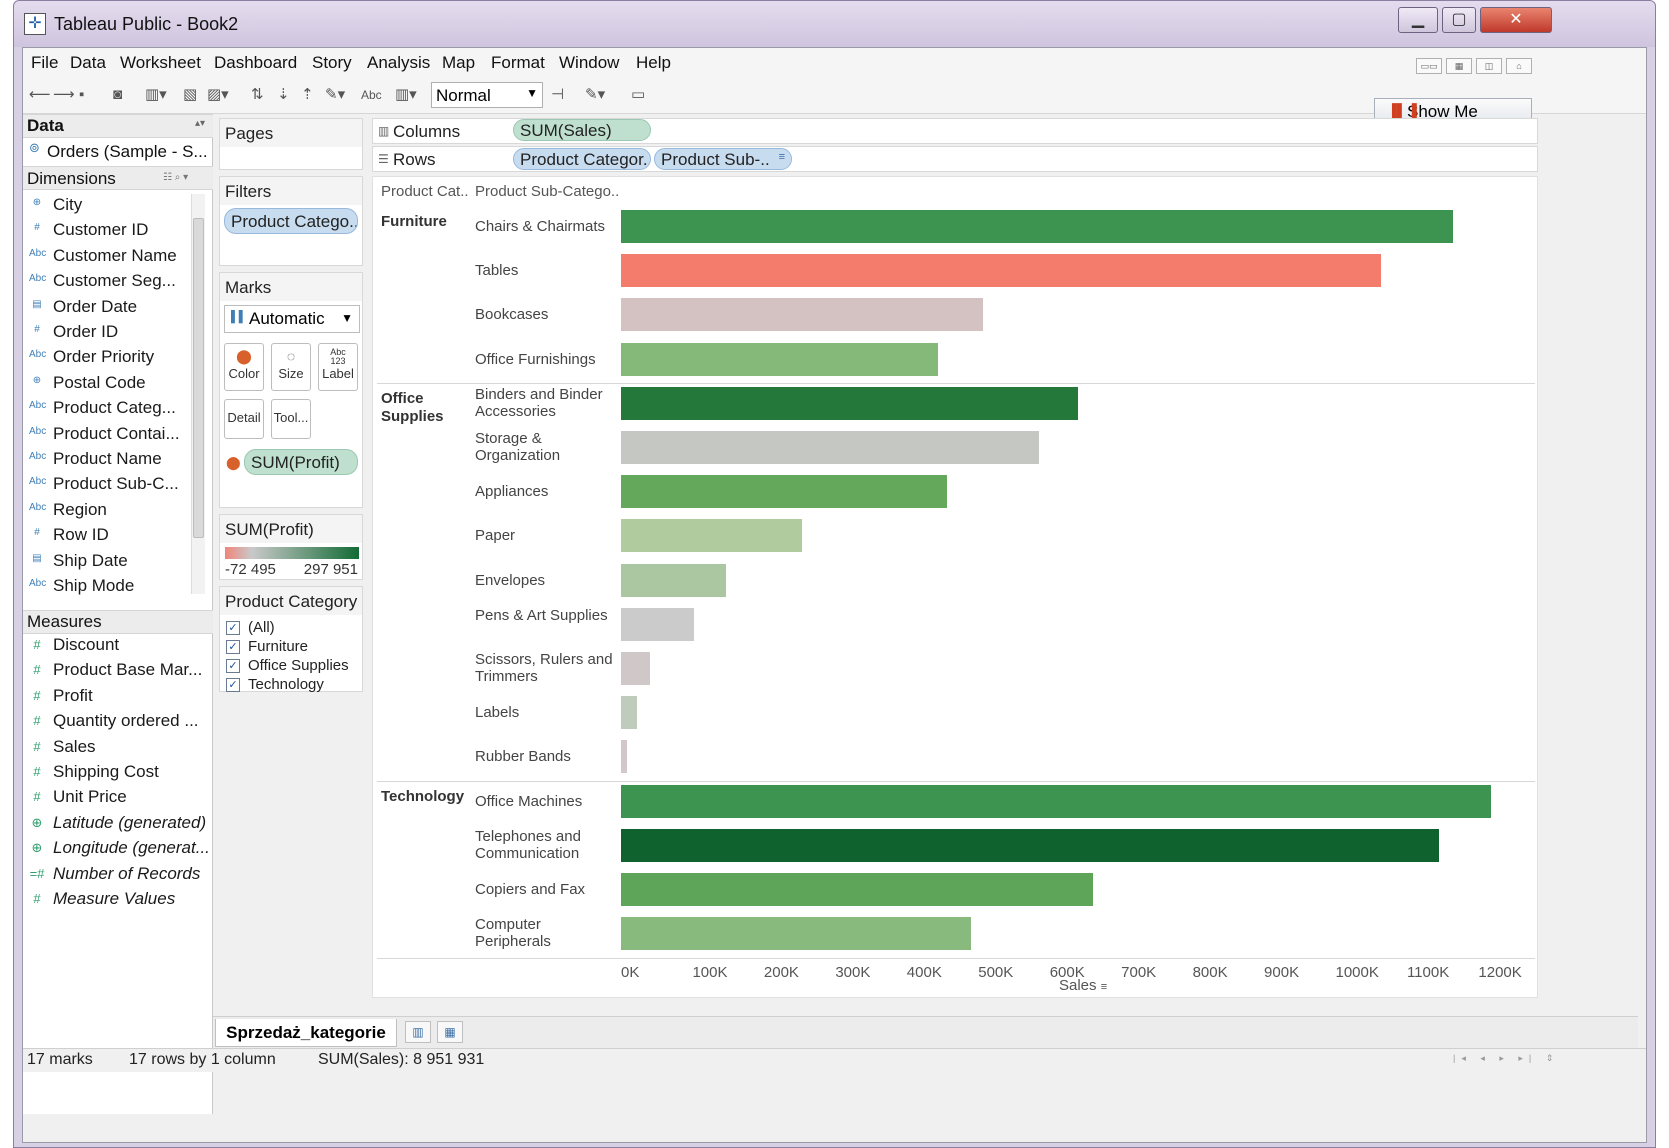  I want to click on duplicate-sheet-icon: ▧, so click(190, 95).